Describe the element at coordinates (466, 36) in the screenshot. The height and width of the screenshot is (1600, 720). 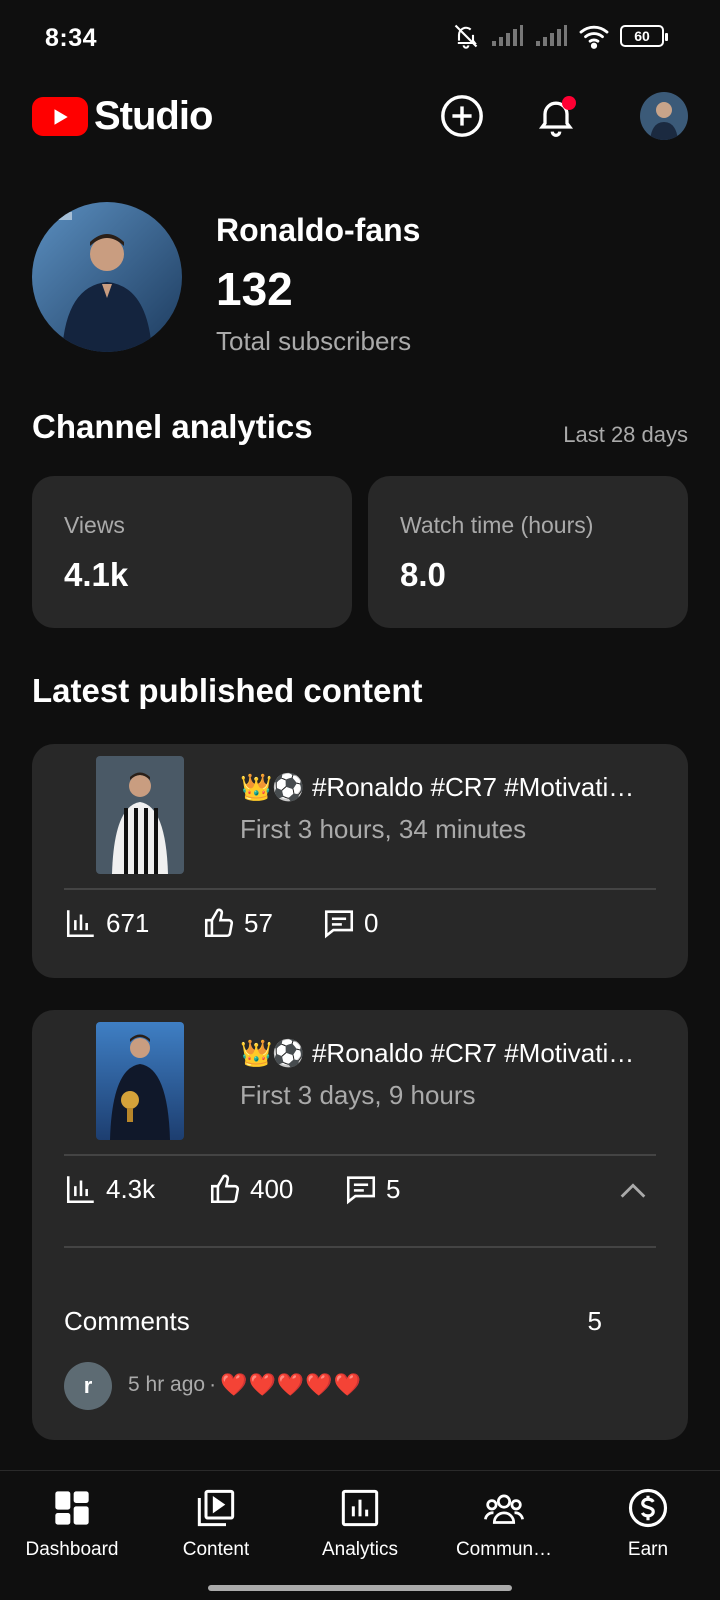
I see `bell-muted-icon` at that location.